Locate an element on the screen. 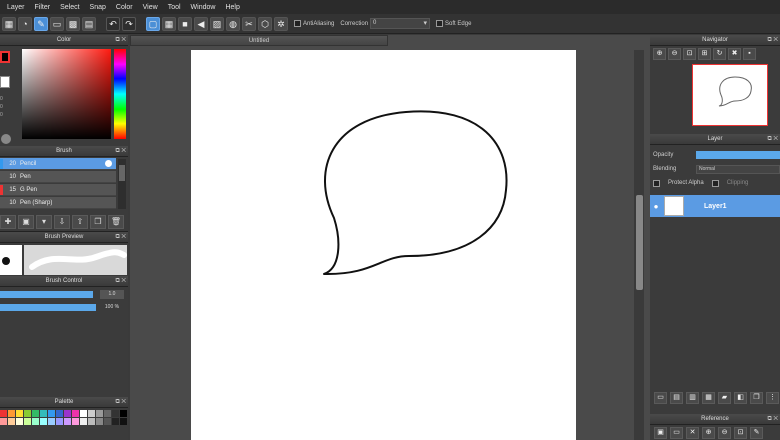  reference-zoom-out-icon: ⊖ is located at coordinates (724, 433).